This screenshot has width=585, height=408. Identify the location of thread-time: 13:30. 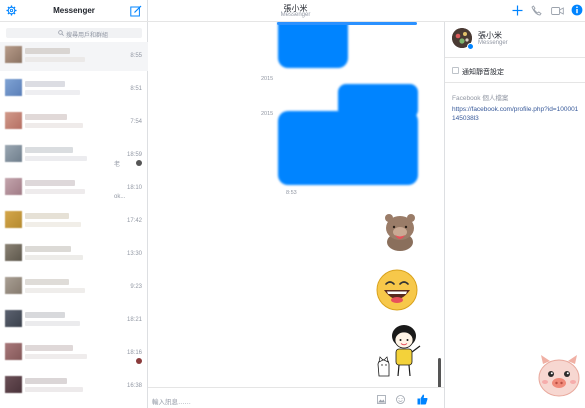
(134, 254).